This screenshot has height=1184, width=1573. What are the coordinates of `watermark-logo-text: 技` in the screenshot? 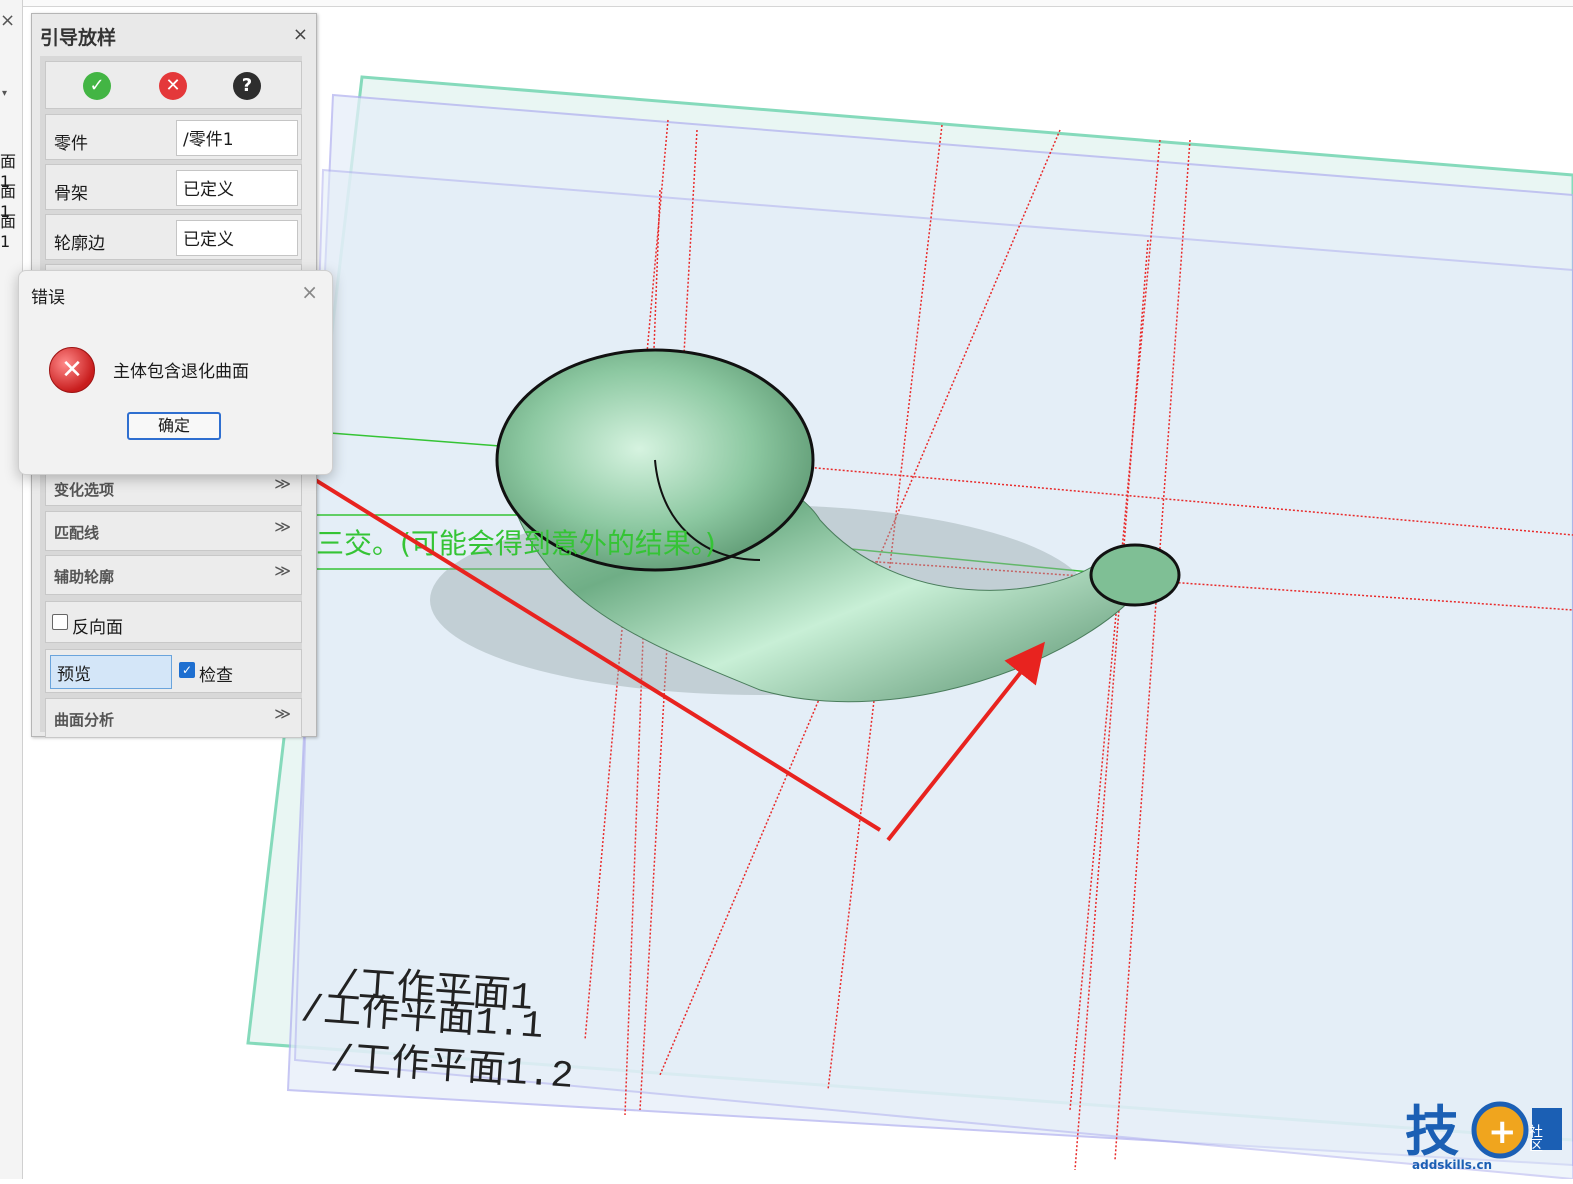 It's located at (1432, 1131).